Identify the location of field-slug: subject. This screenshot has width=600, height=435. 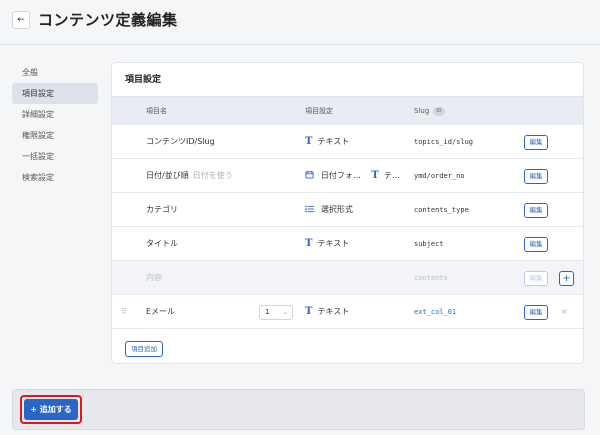
(429, 244).